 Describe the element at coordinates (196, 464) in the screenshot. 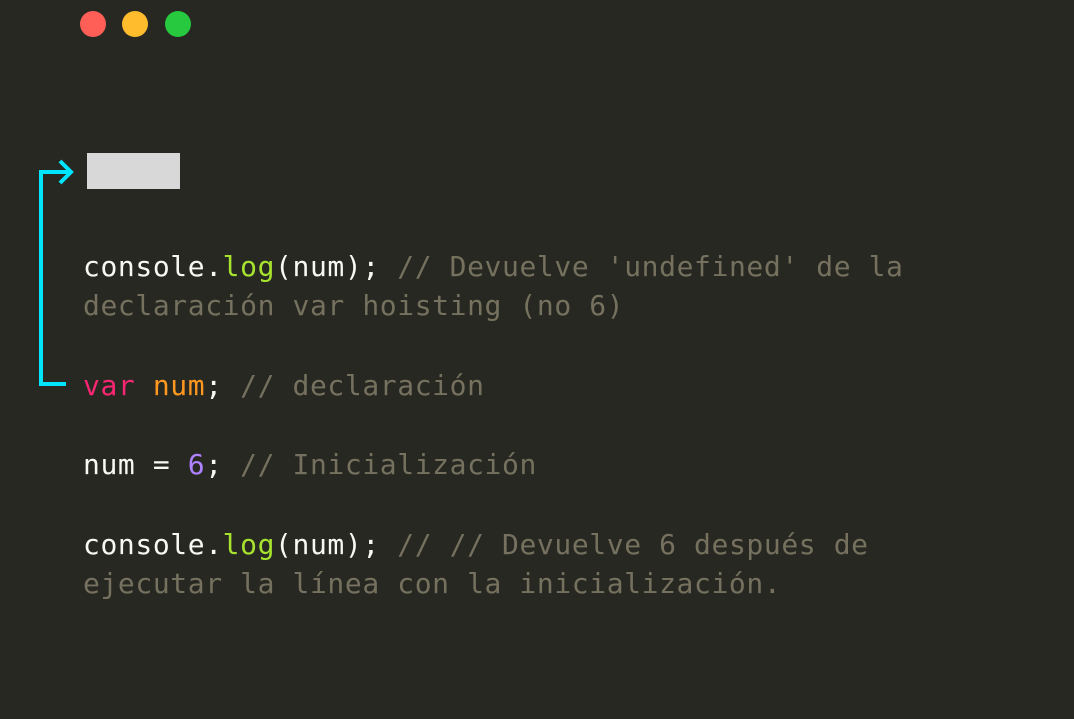

I see `number-literal: 6` at that location.